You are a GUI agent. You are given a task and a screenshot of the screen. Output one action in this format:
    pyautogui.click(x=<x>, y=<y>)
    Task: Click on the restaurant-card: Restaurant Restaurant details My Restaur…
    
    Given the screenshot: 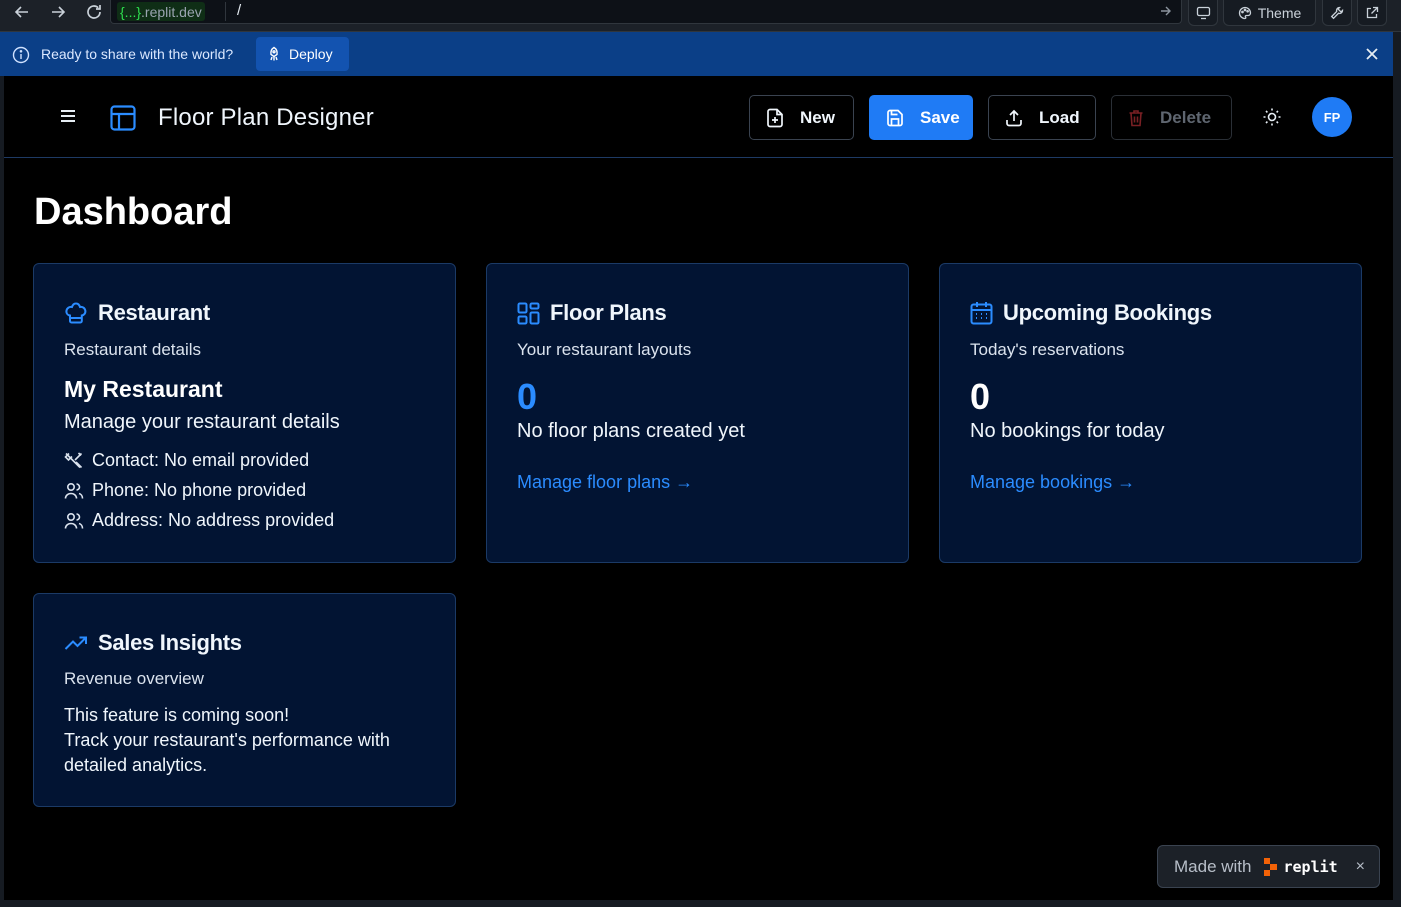 What is the action you would take?
    pyautogui.click(x=244, y=413)
    